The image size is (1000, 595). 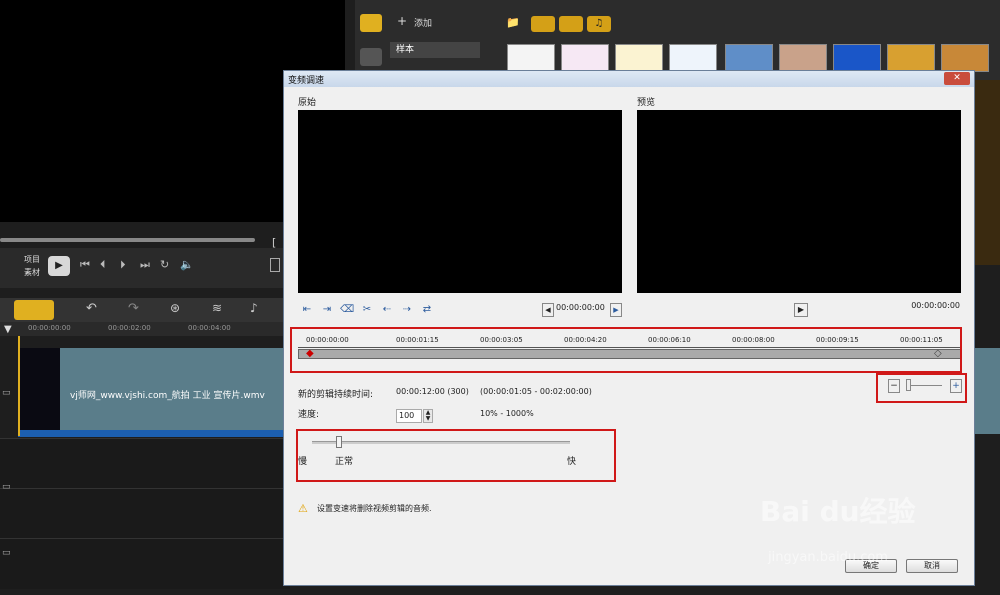 I want to click on watermark-url: jingyan.baidu.com, so click(x=828, y=557).